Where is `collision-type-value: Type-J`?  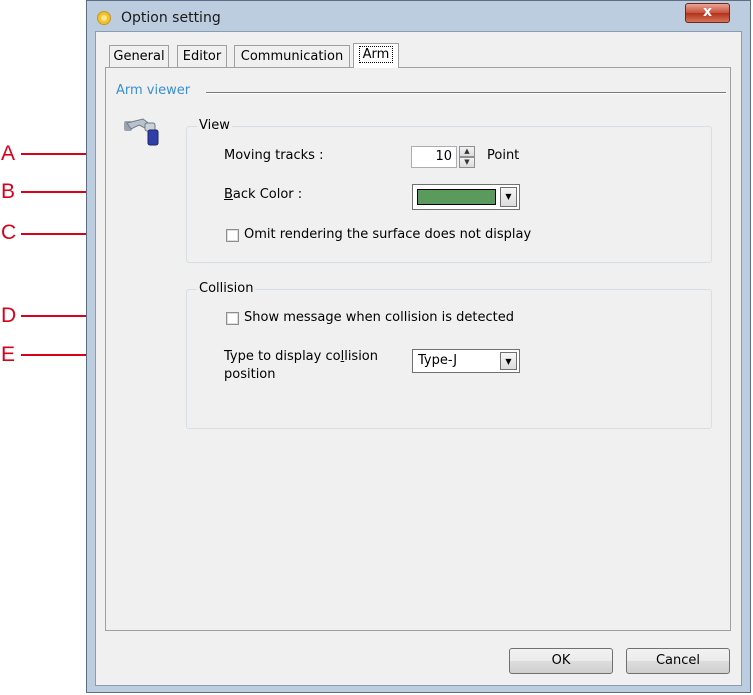 collision-type-value: Type-J is located at coordinates (438, 360).